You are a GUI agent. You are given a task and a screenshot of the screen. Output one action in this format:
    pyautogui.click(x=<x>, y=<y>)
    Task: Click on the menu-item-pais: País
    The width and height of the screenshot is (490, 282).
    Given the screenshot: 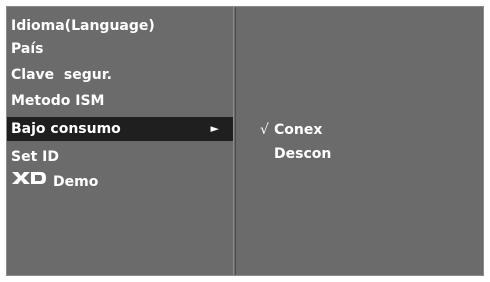 What is the action you would take?
    pyautogui.click(x=120, y=49)
    